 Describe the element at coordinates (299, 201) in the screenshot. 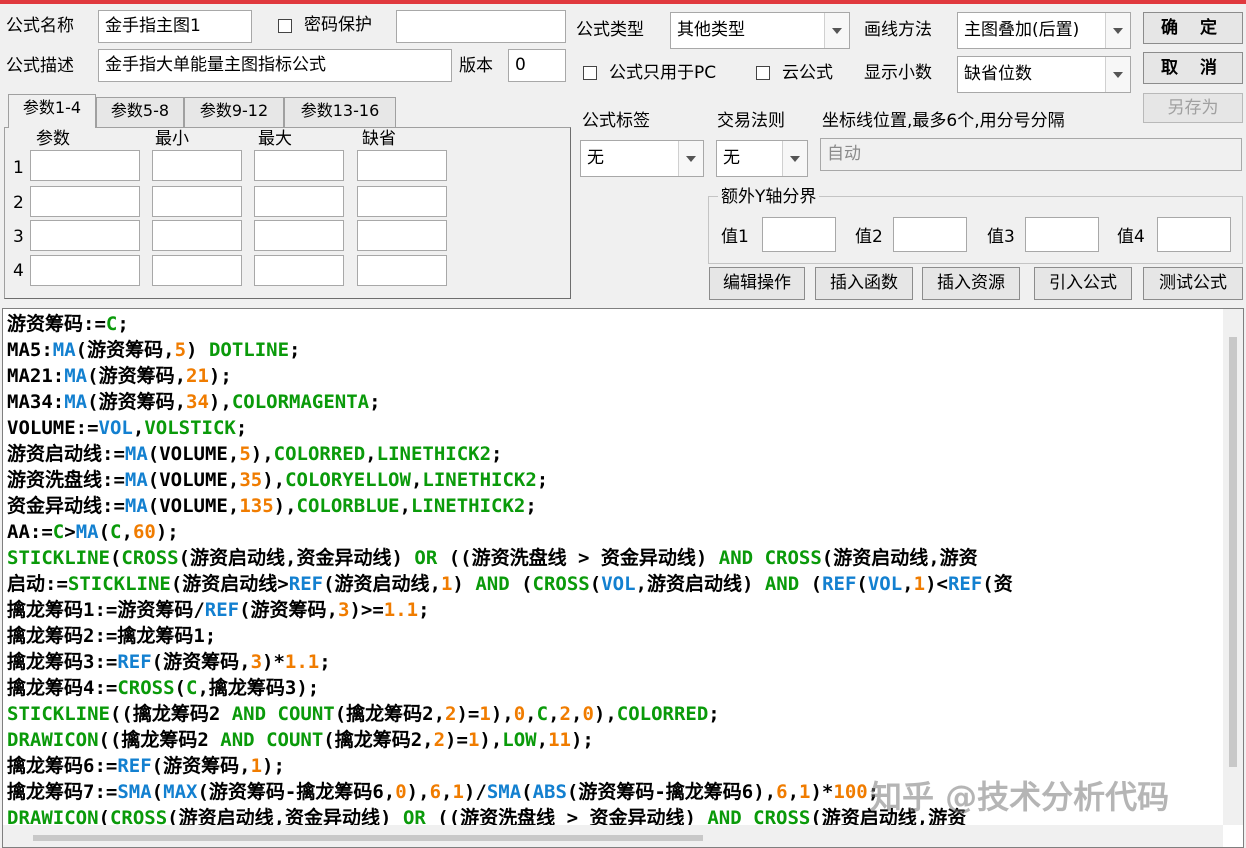

I see `param-cell-r2-c3` at that location.